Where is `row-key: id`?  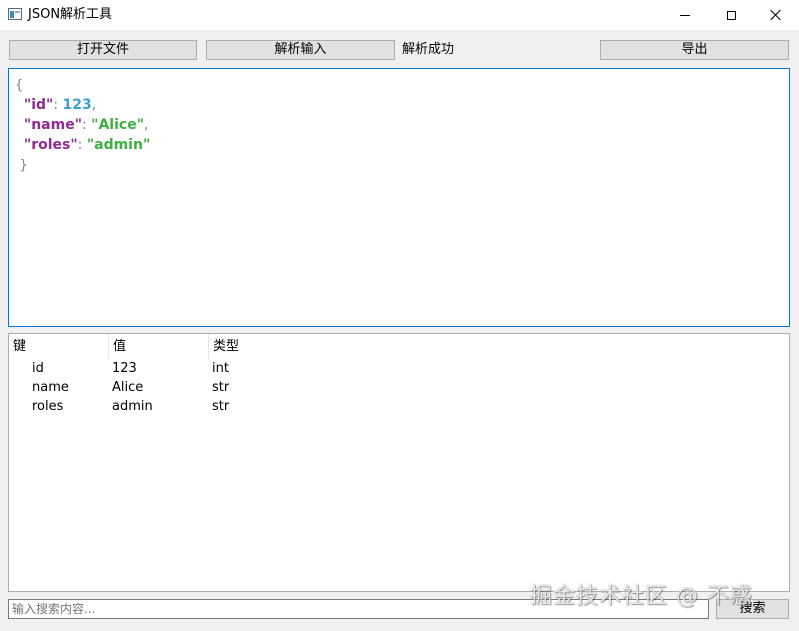
row-key: id is located at coordinates (38, 368).